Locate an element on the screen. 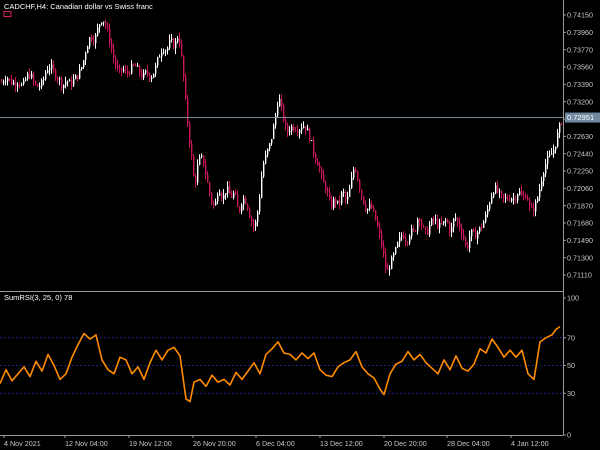 The image size is (600, 450). indicator-tick-label: 0 is located at coordinates (569, 435).